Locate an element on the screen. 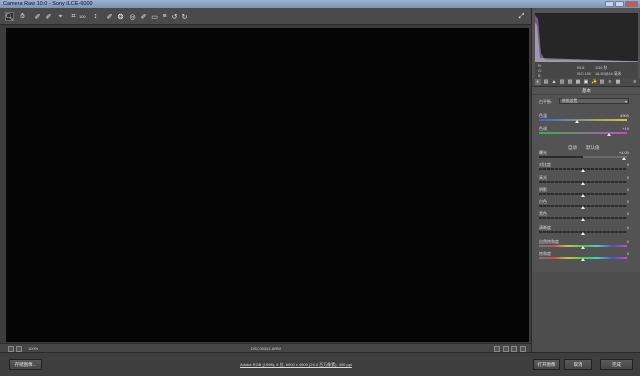  graduated-filter-tool-icon: ▭ is located at coordinates (154, 16).